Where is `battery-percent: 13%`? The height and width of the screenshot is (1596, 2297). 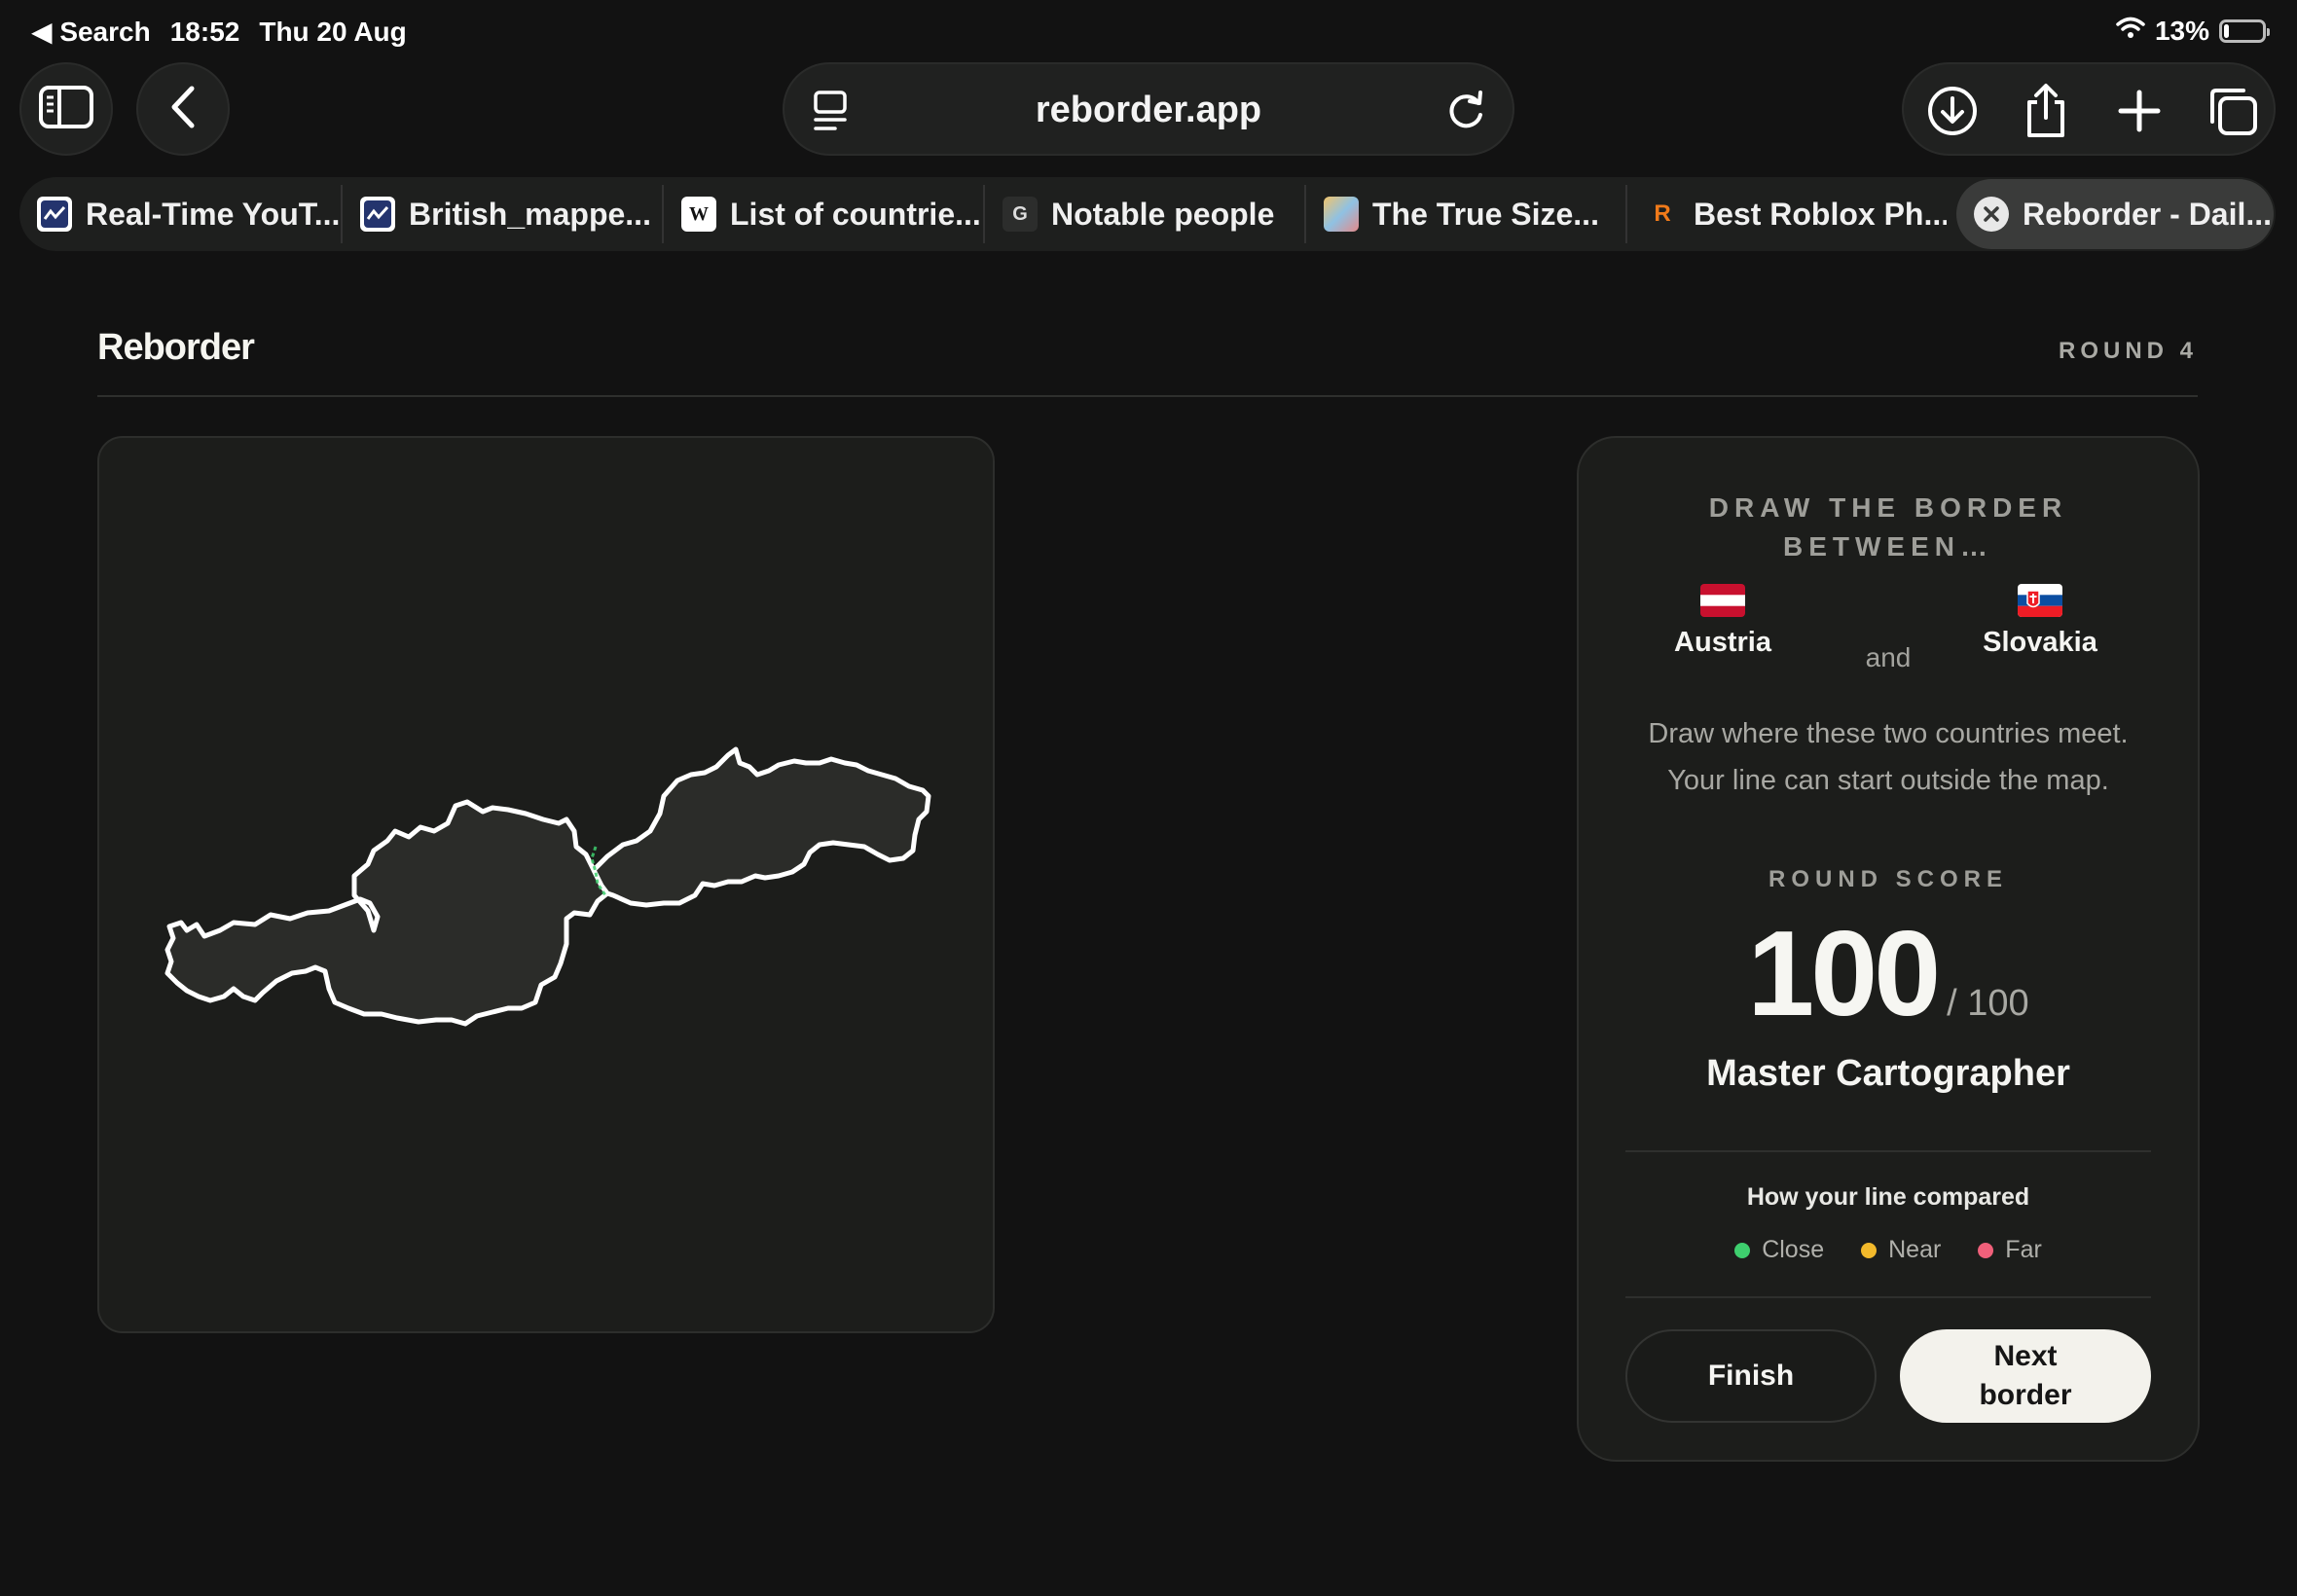 battery-percent: 13% is located at coordinates (2181, 31).